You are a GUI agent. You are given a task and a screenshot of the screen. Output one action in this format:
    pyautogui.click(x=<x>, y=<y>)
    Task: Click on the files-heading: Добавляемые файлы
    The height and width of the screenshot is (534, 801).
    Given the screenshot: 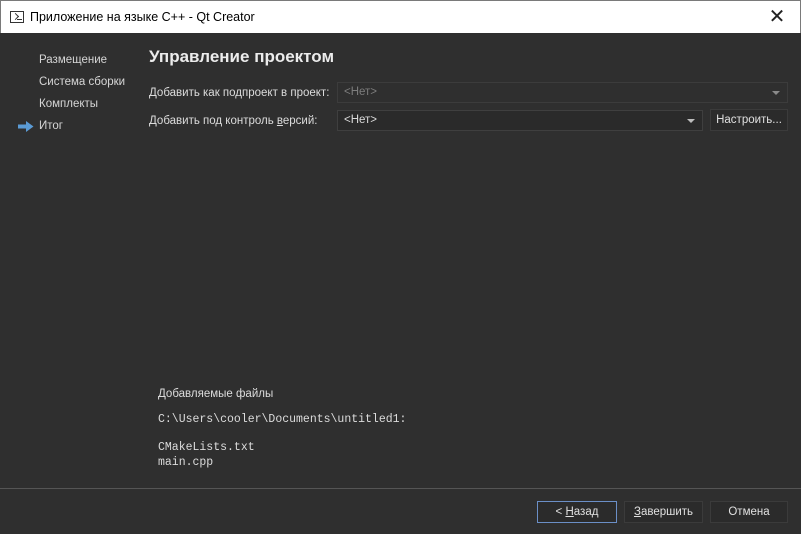 What is the action you would take?
    pyautogui.click(x=216, y=394)
    